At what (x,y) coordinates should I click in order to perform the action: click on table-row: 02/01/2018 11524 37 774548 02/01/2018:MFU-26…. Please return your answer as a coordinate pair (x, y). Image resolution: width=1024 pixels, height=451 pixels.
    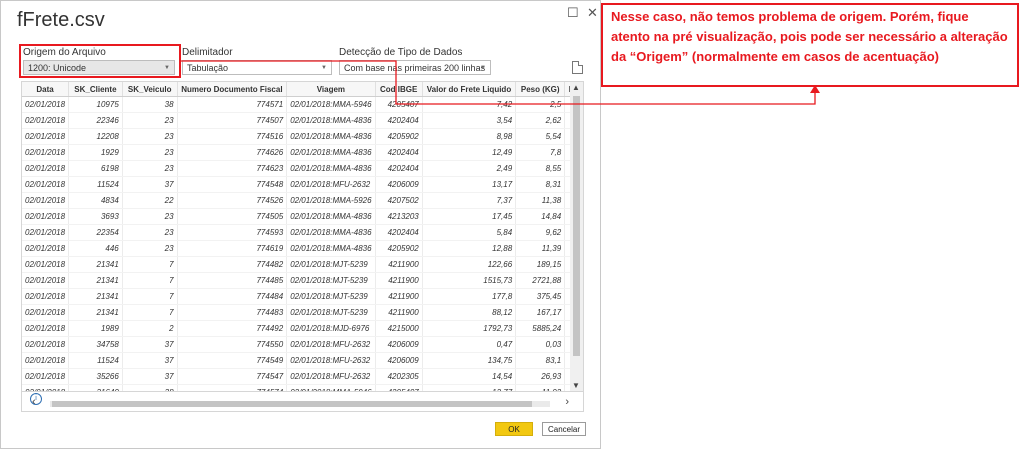
    Looking at the image, I should click on (302, 184).